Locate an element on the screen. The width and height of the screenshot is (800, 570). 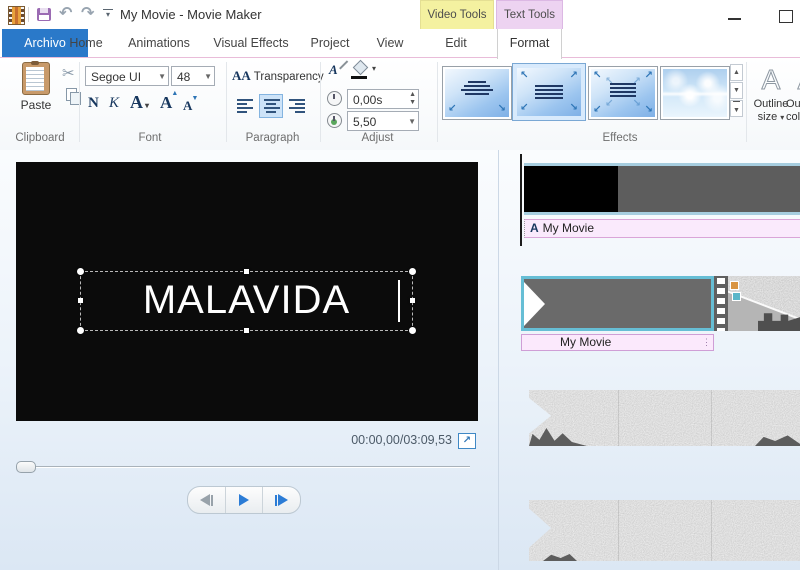
spinner-arrows-icon: ▲ ▼ is located at coordinates (412, 99).